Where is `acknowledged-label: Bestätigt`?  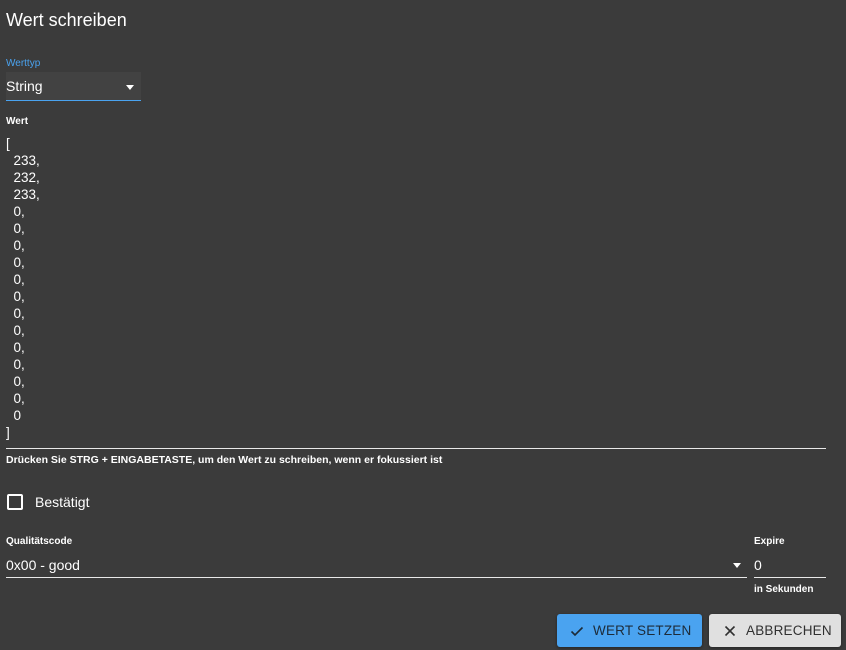
acknowledged-label: Bestätigt is located at coordinates (62, 502).